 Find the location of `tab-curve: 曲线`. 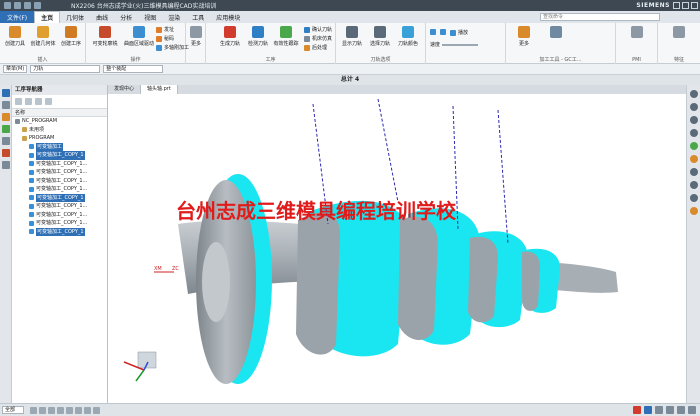

tab-curve: 曲线 is located at coordinates (102, 17).